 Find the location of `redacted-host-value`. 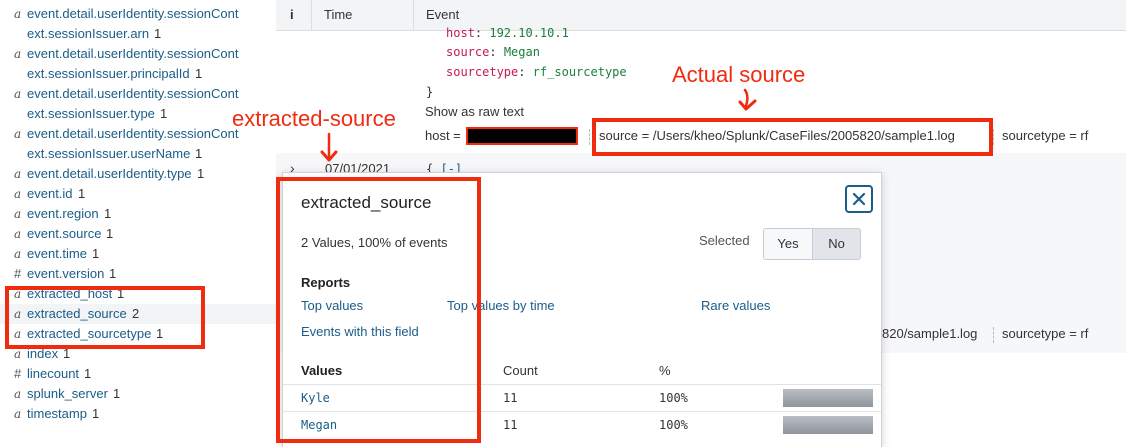

redacted-host-value is located at coordinates (522, 136).